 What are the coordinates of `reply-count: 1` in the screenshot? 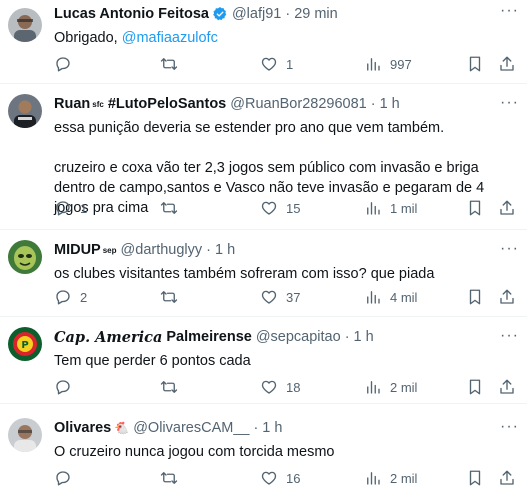 It's located at (84, 208).